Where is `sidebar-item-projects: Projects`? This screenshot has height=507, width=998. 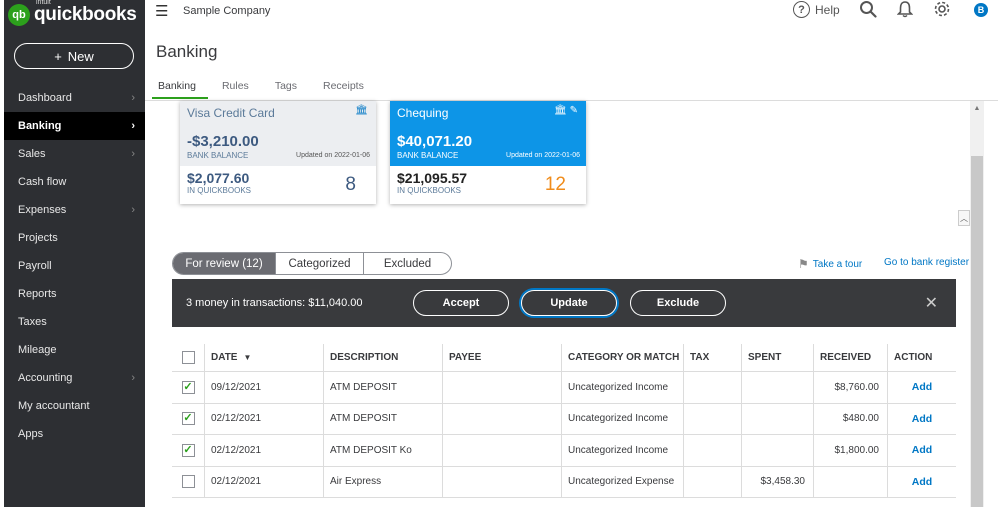
sidebar-item-projects: Projects is located at coordinates (74, 238).